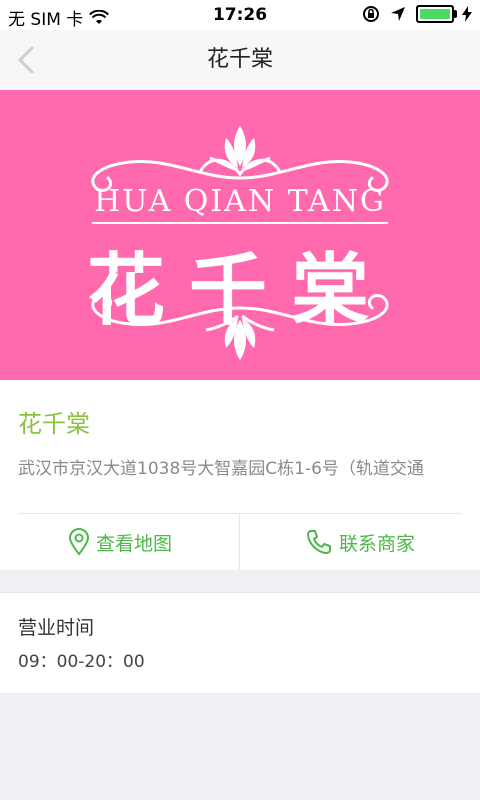 The height and width of the screenshot is (800, 480). I want to click on view-map-button: 查看地图, so click(120, 542).